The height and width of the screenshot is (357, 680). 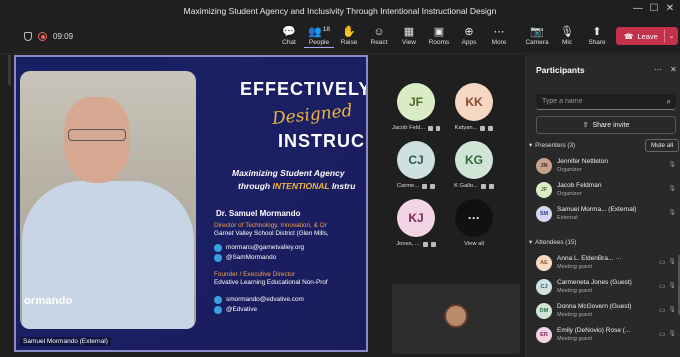 I want to click on toolbar-label: Camera, so click(x=537, y=42).